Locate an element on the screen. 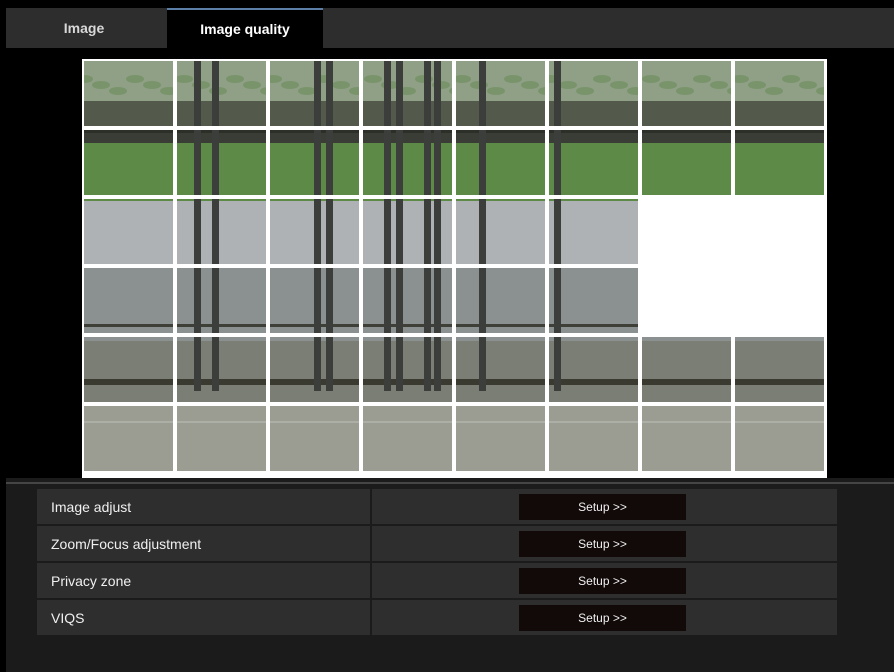 The width and height of the screenshot is (894, 672). tab-bar: Image Image quality is located at coordinates (450, 28).